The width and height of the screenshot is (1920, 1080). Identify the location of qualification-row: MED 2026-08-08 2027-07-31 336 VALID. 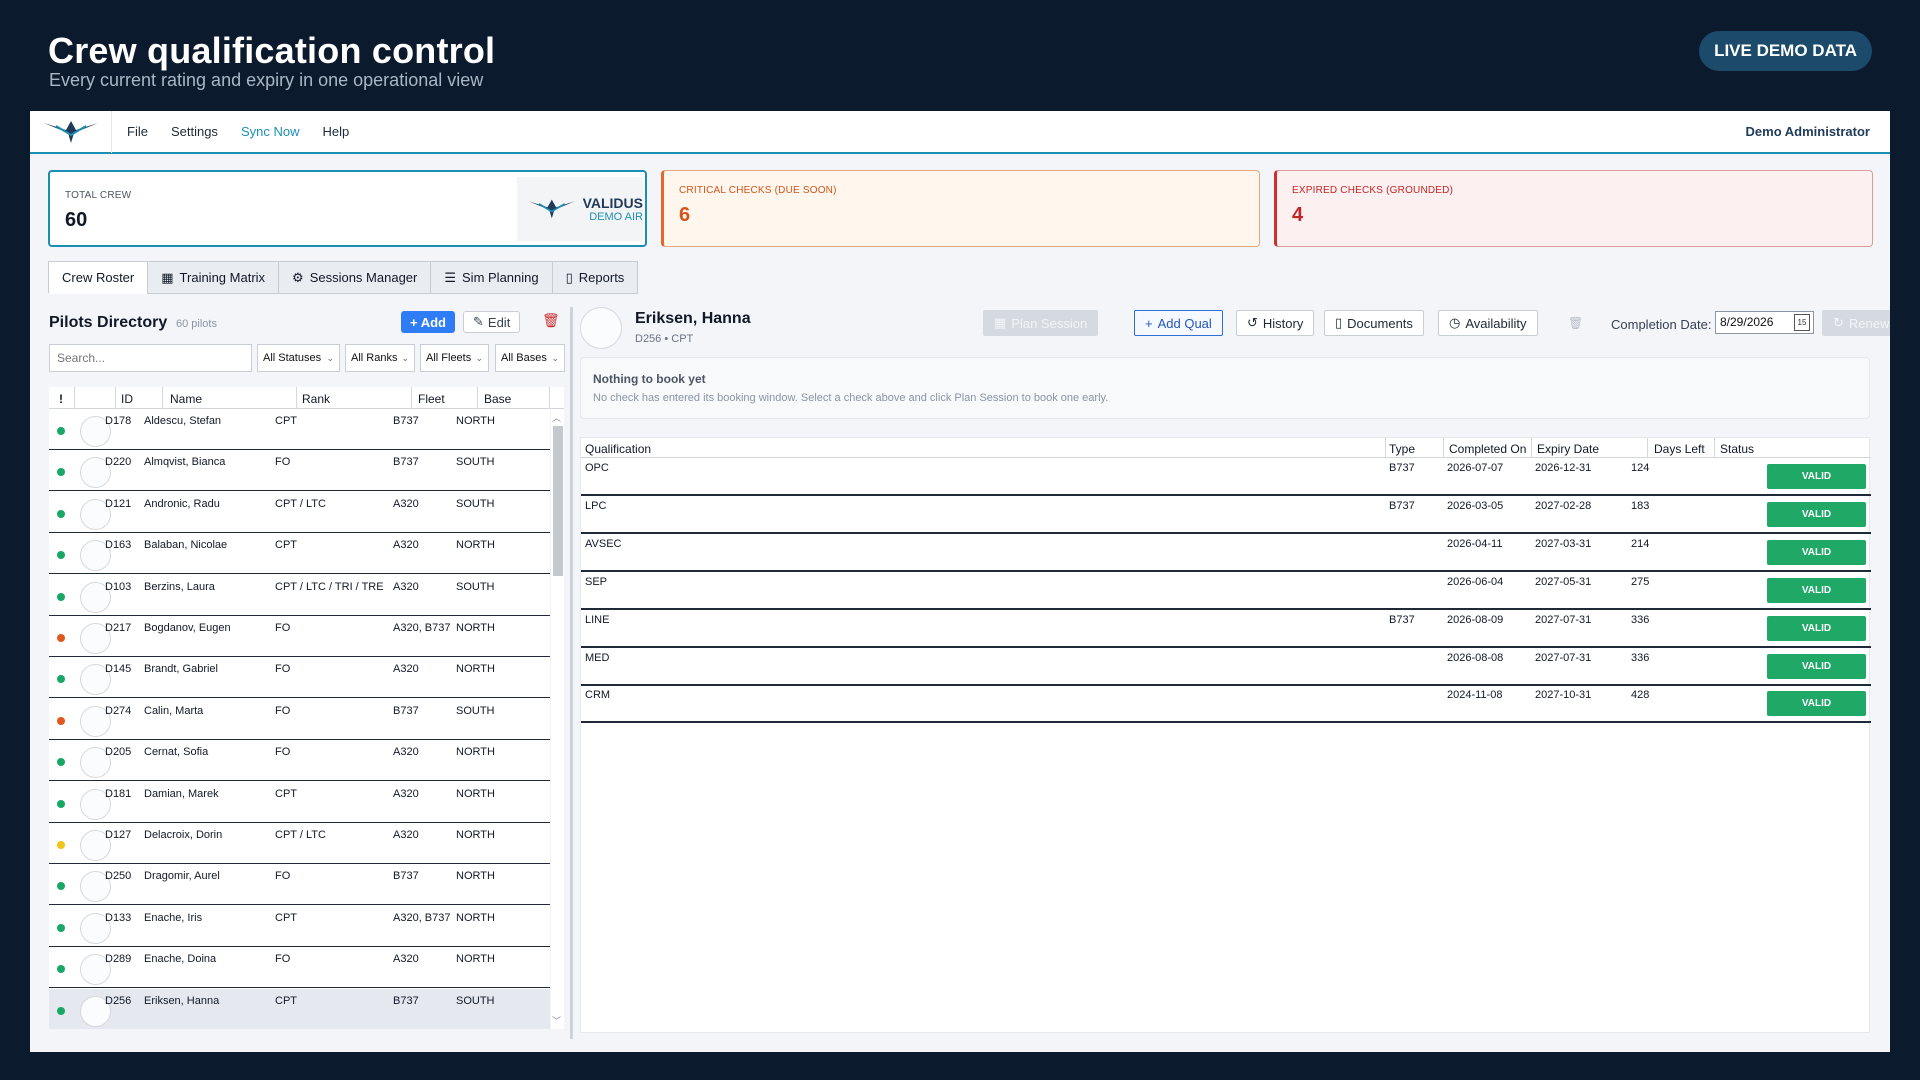
(1226, 667).